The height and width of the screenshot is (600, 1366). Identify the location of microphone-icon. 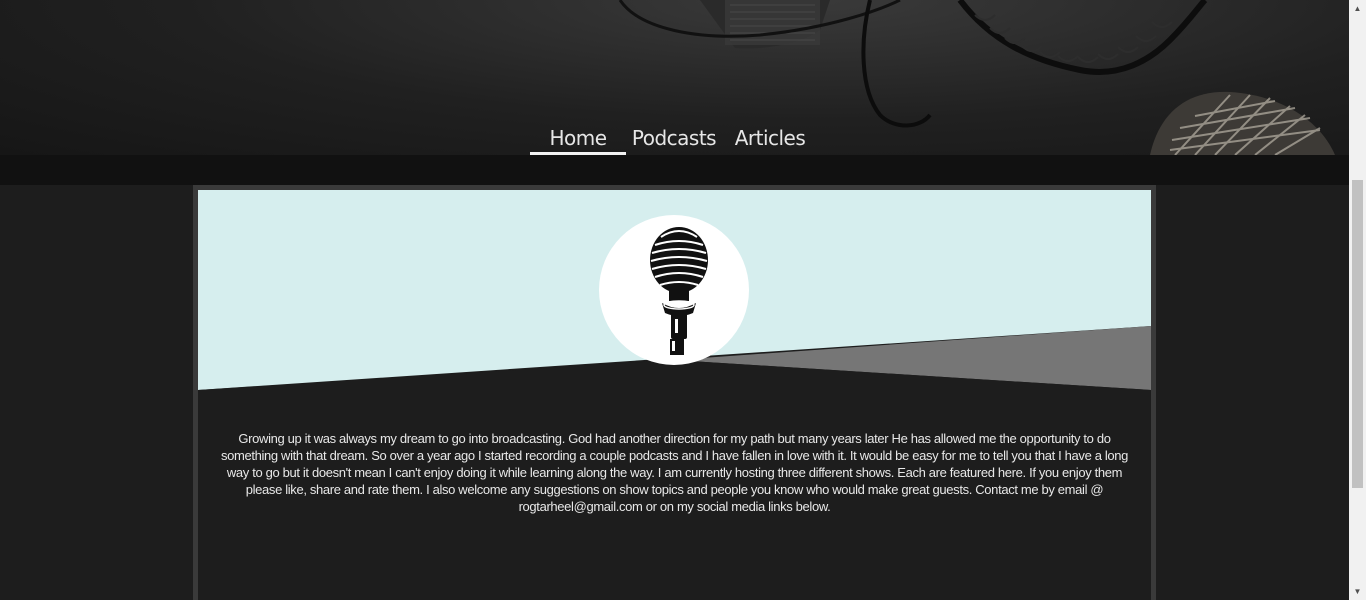
(679, 291).